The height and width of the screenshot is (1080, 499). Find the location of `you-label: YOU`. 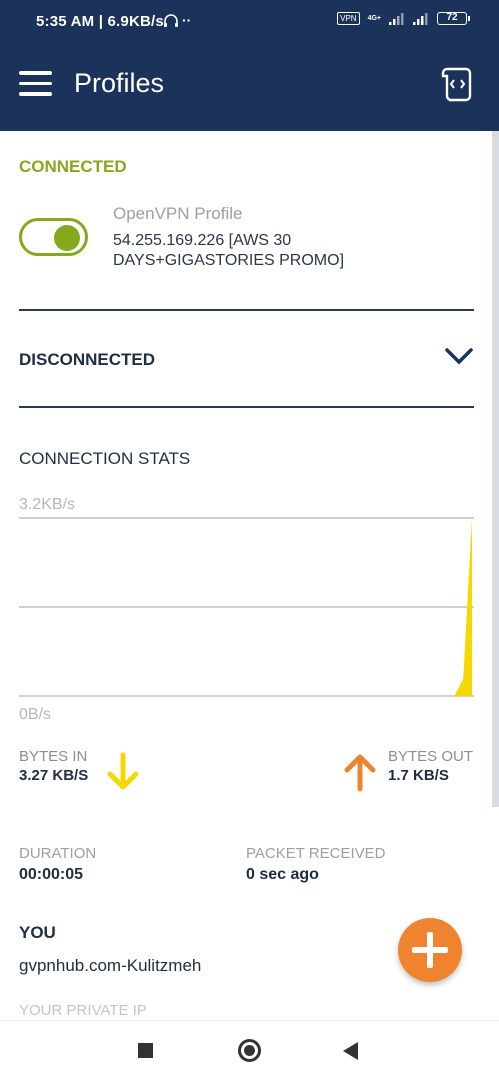

you-label: YOU is located at coordinates (37, 932).